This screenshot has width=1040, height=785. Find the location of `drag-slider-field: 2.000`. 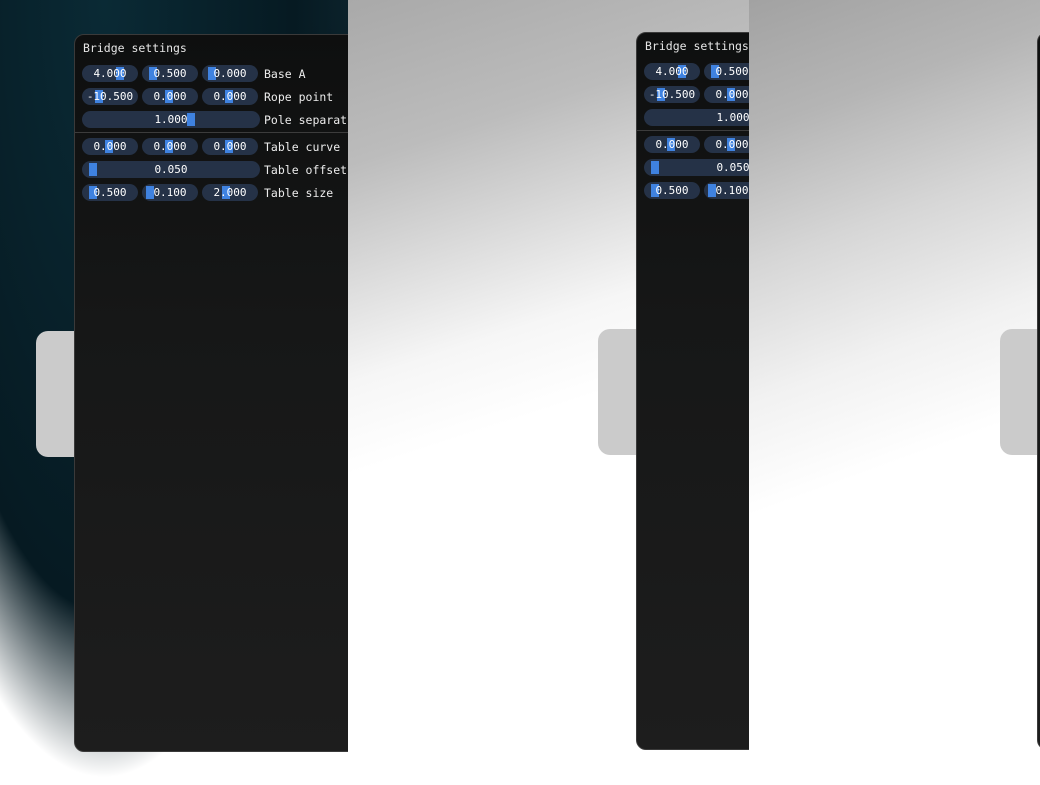

drag-slider-field: 2.000 is located at coordinates (230, 192).